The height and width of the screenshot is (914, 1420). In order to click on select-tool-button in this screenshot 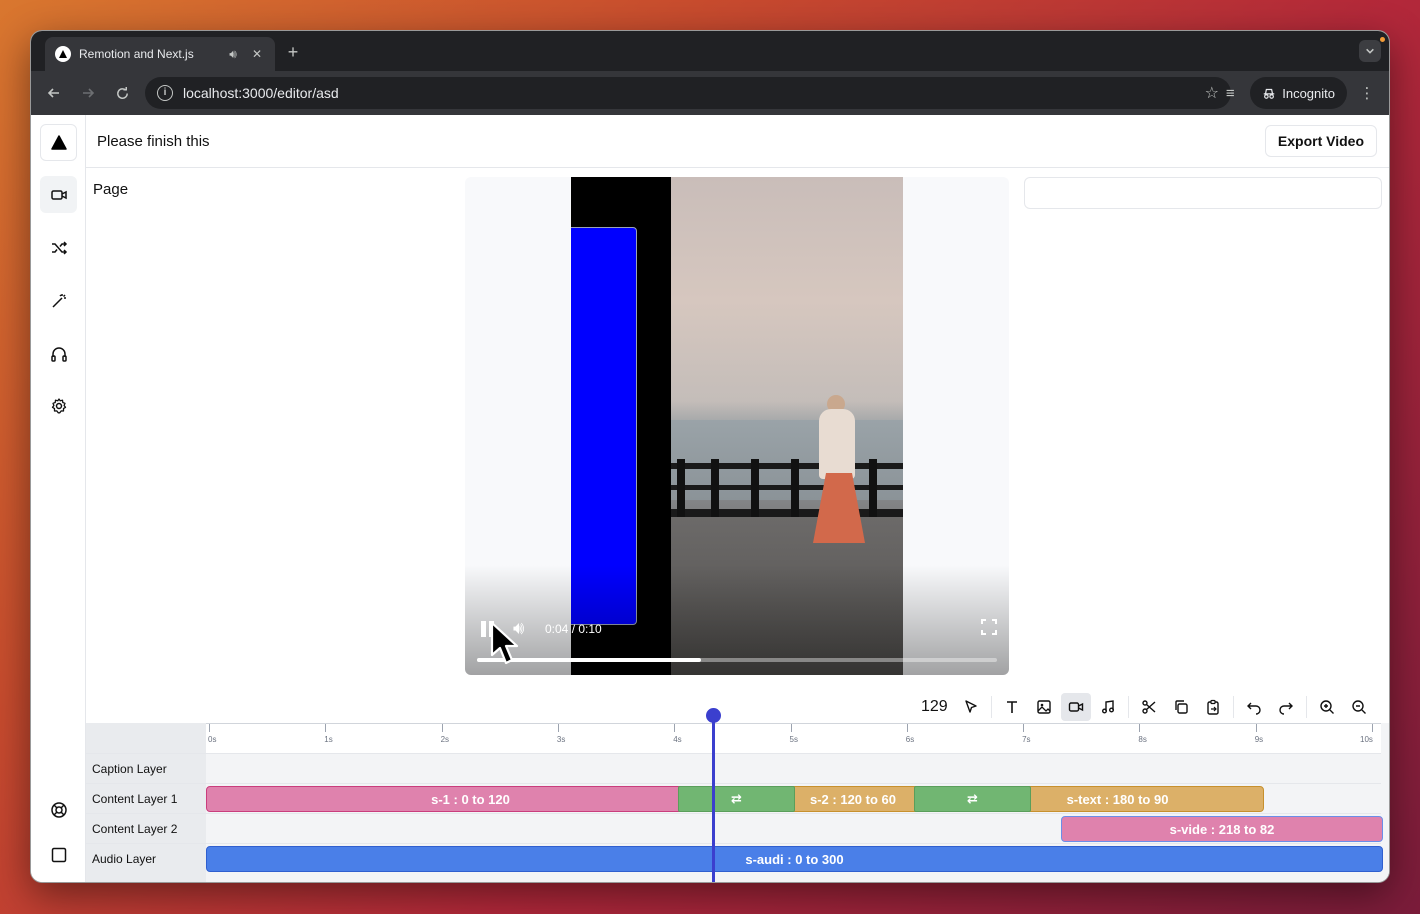, I will do `click(971, 707)`.